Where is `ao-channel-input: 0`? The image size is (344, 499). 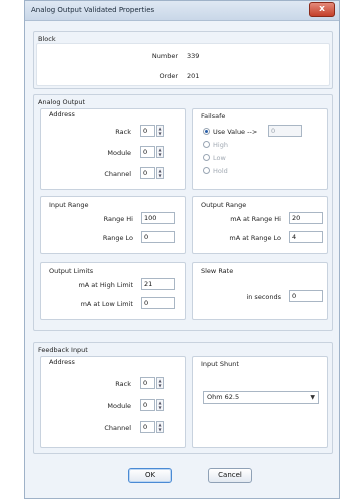 ao-channel-input: 0 is located at coordinates (147, 173).